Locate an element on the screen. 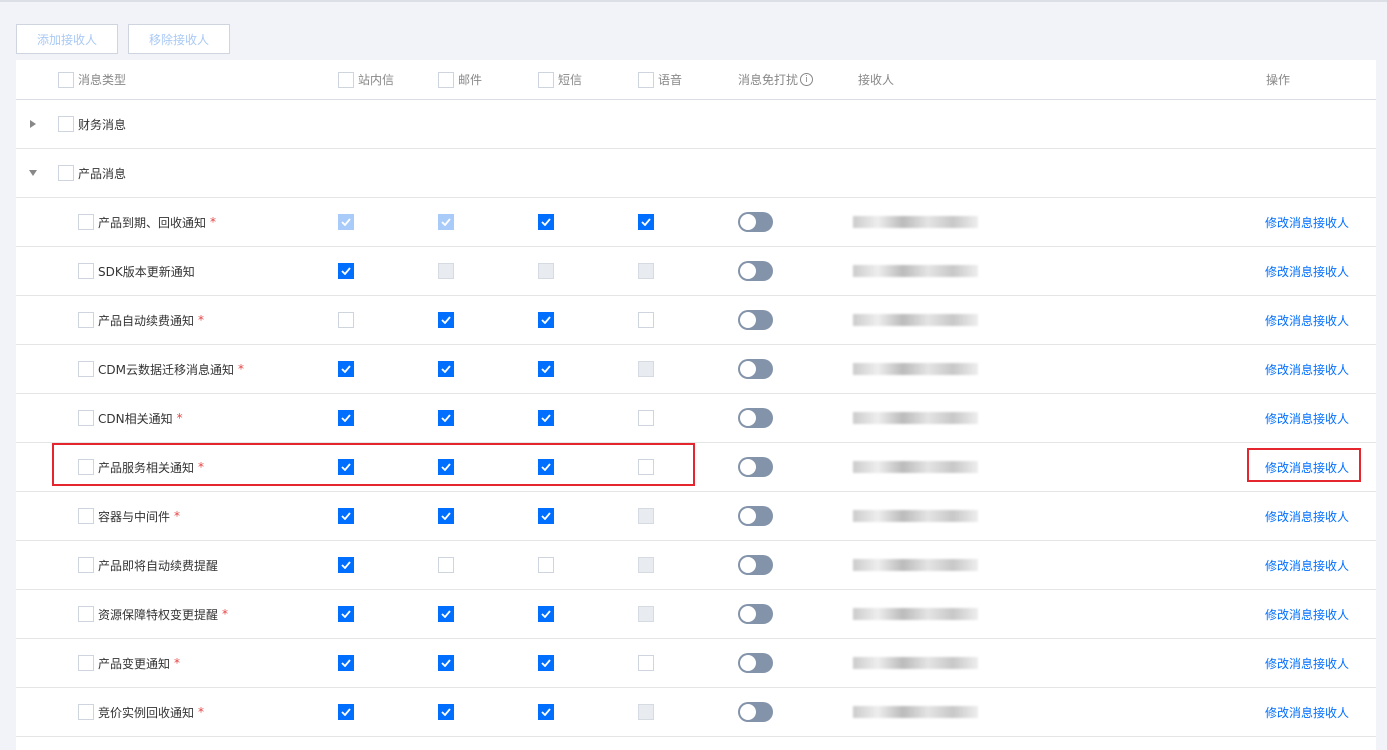 Image resolution: width=1387 pixels, height=750 pixels. group-row-finance: 财务消息 is located at coordinates (696, 124).